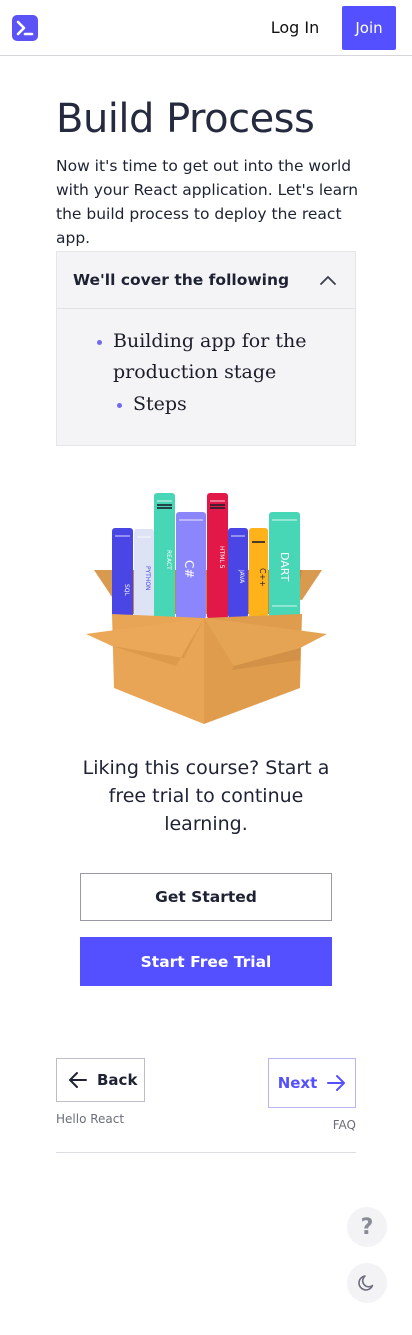  Describe the element at coordinates (25, 28) in the screenshot. I see `terminal-icon` at that location.